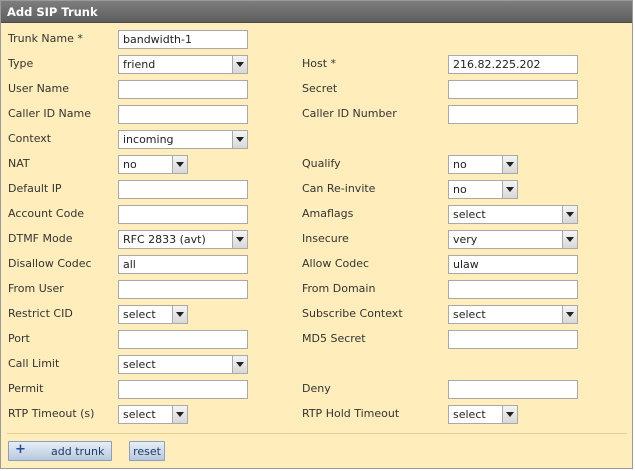  I want to click on port-label: Port, so click(19, 338).